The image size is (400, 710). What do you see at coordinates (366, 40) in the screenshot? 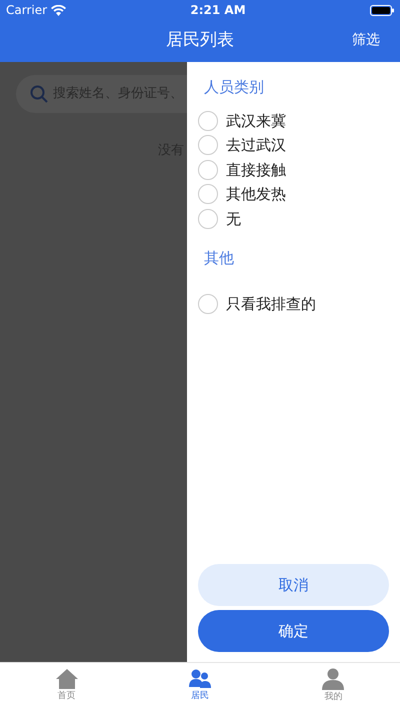
I see `filter-button: 筛选` at bounding box center [366, 40].